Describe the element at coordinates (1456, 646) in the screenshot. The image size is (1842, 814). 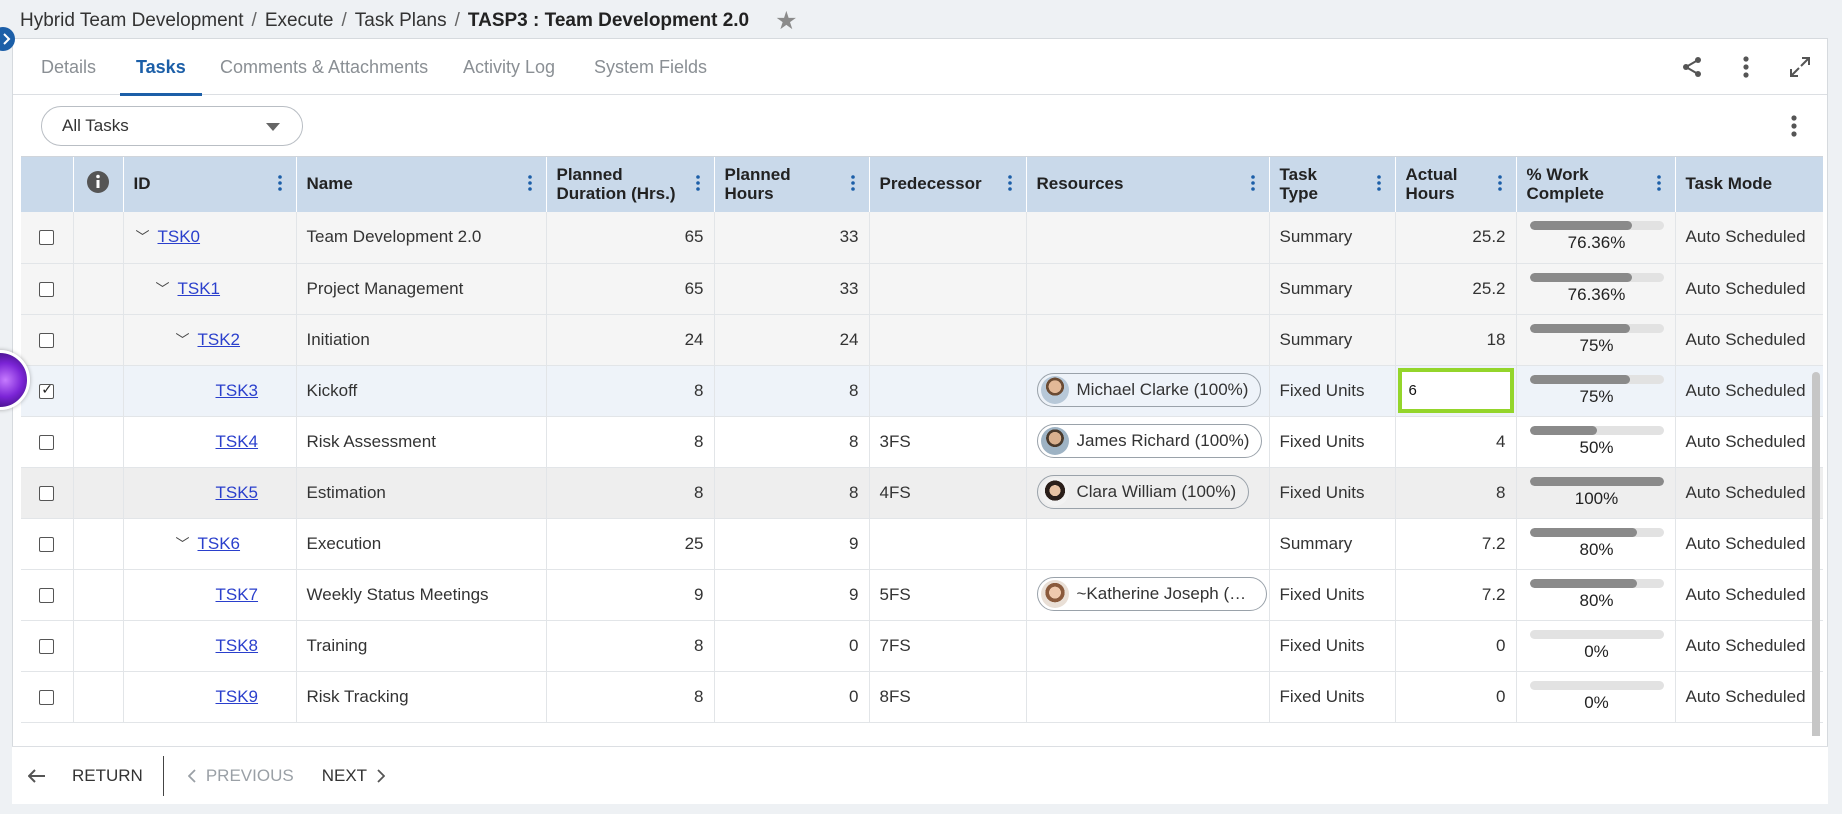
I see `actual-hours-cell: 0` at that location.